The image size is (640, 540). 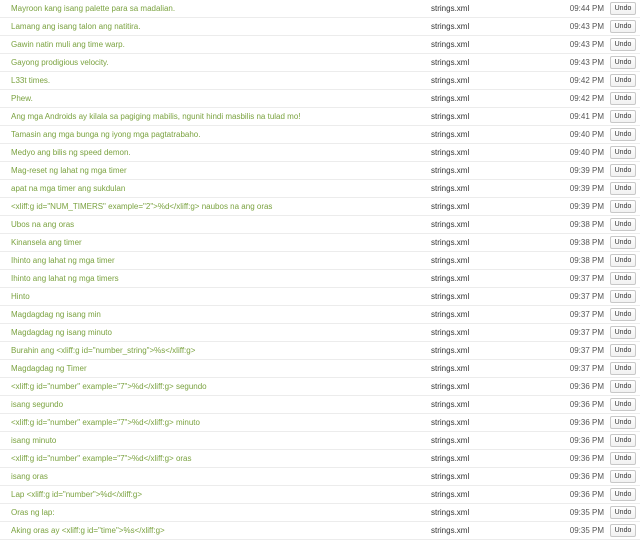 What do you see at coordinates (71, 152) in the screenshot?
I see `translation-text: Medyo ang bilis ng speed demon.` at bounding box center [71, 152].